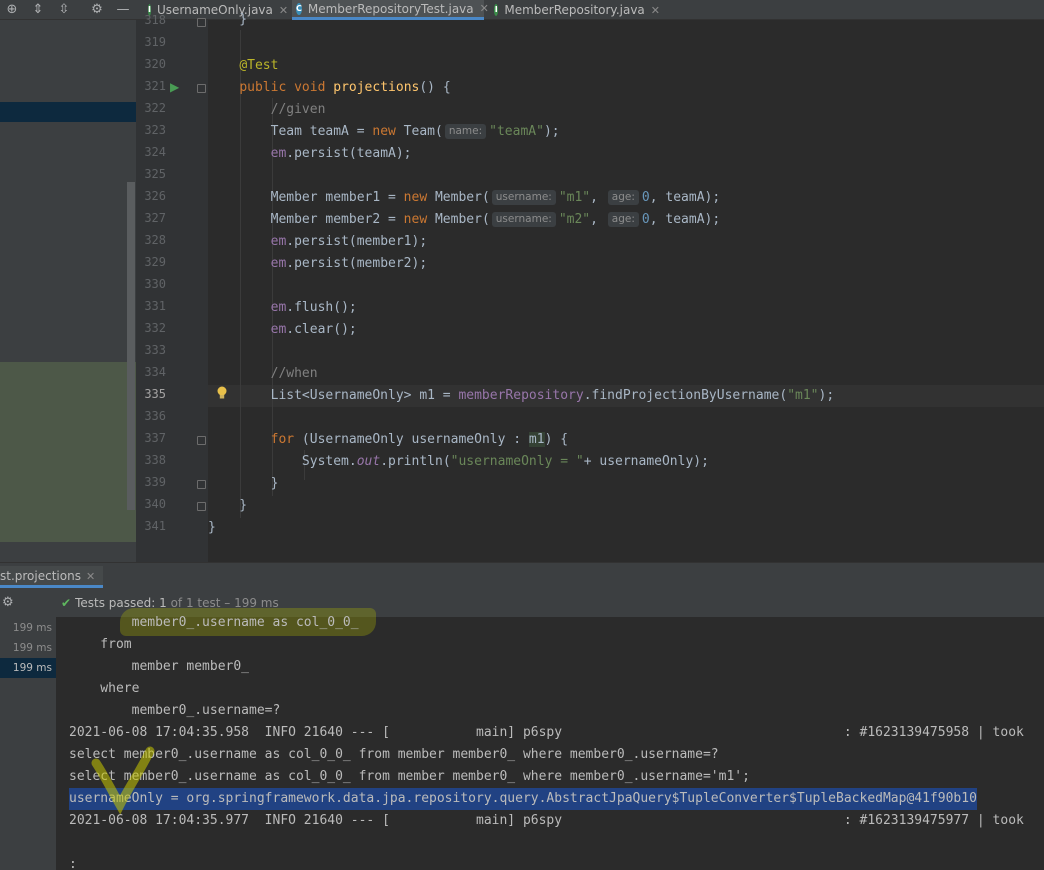 Image resolution: width=1044 pixels, height=870 pixels. Describe the element at coordinates (100, 645) in the screenshot. I see `console-line: from` at that location.